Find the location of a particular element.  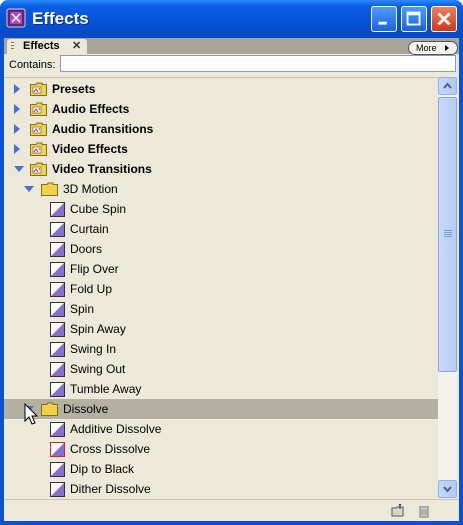

contains-label: Contains: is located at coordinates (32, 65).